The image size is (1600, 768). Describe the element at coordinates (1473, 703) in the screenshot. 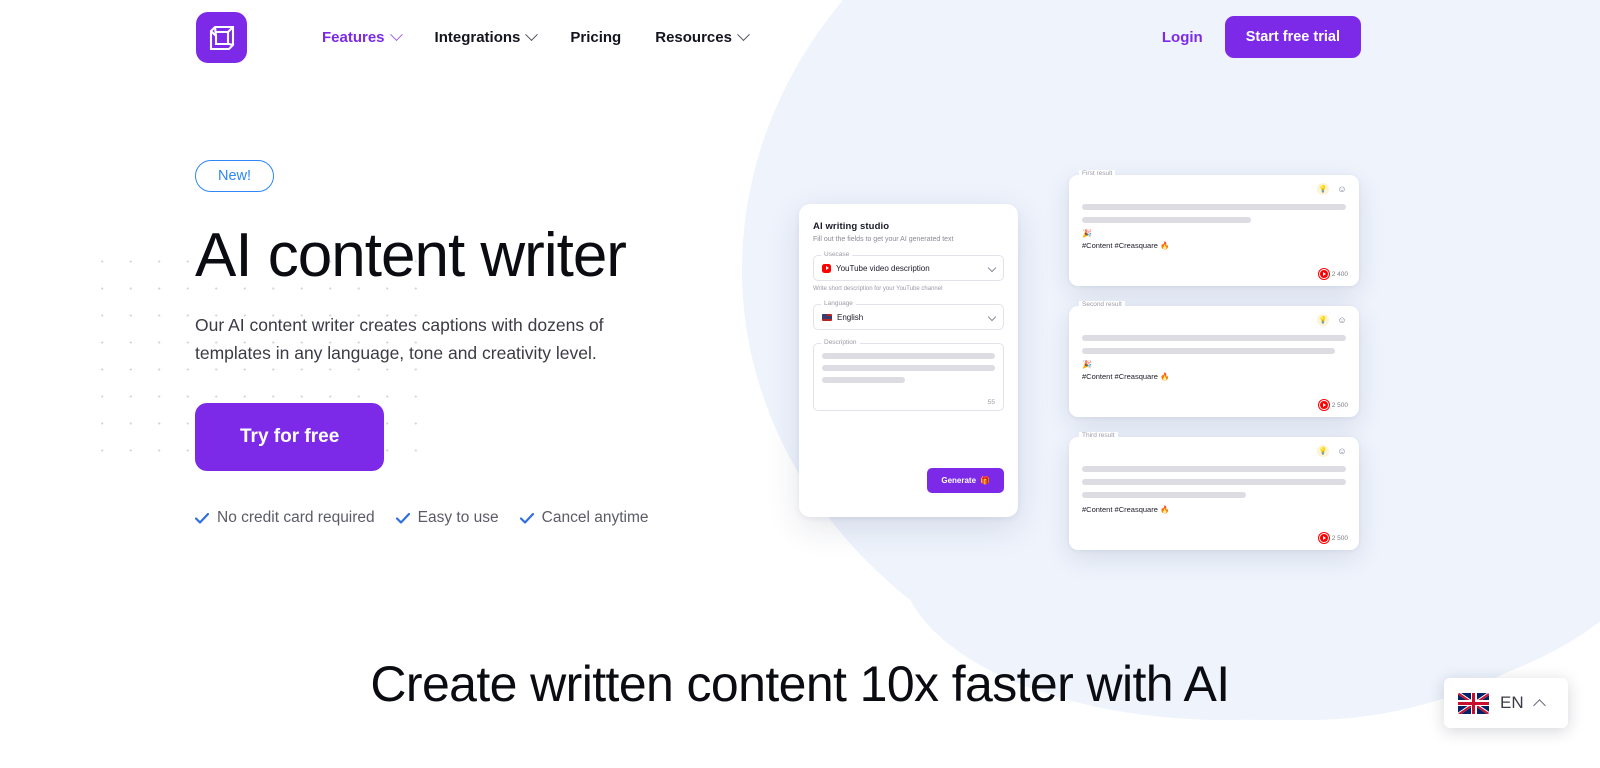

I see `flag-uk-icon` at that location.